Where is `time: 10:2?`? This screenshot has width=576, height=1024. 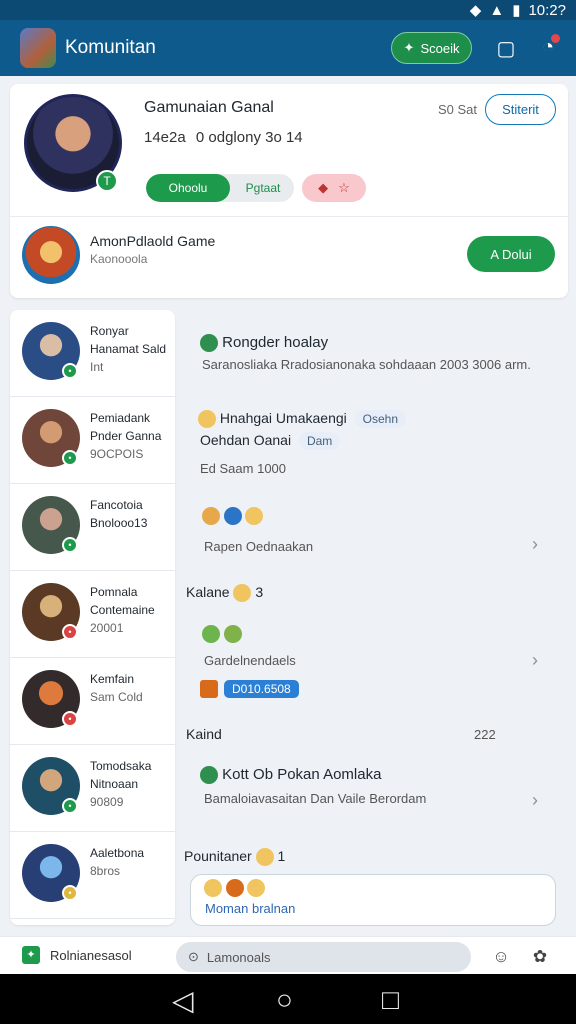 time: 10:2? is located at coordinates (547, 10).